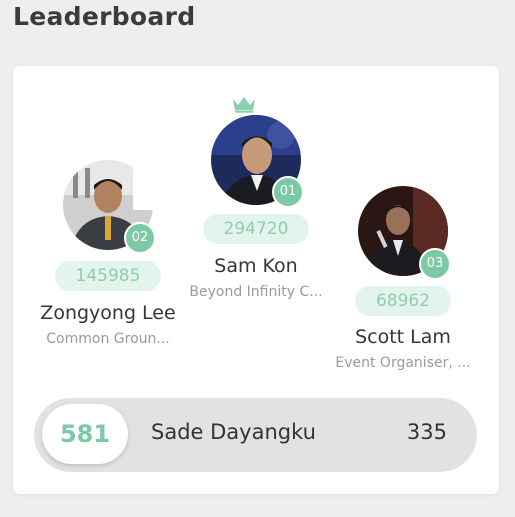 The image size is (515, 517). Describe the element at coordinates (426, 432) in the screenshot. I see `current-user-score: 335` at that location.